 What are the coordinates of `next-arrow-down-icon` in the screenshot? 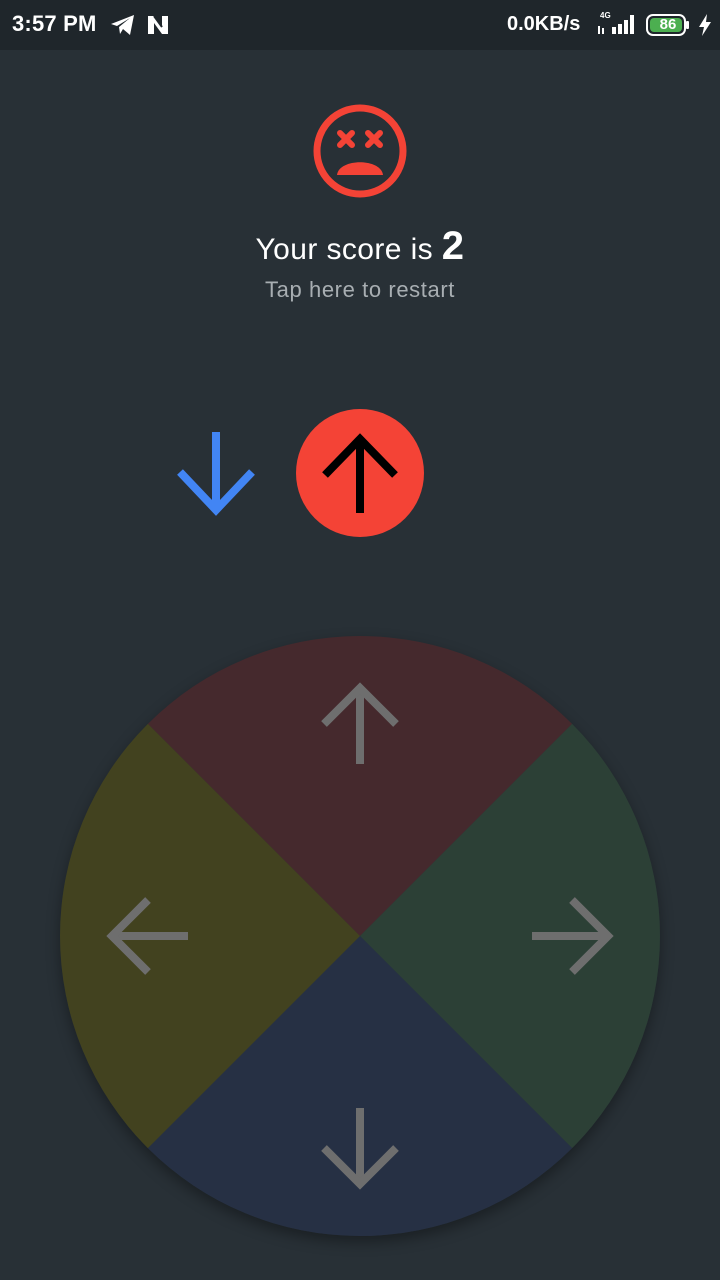 It's located at (216, 474).